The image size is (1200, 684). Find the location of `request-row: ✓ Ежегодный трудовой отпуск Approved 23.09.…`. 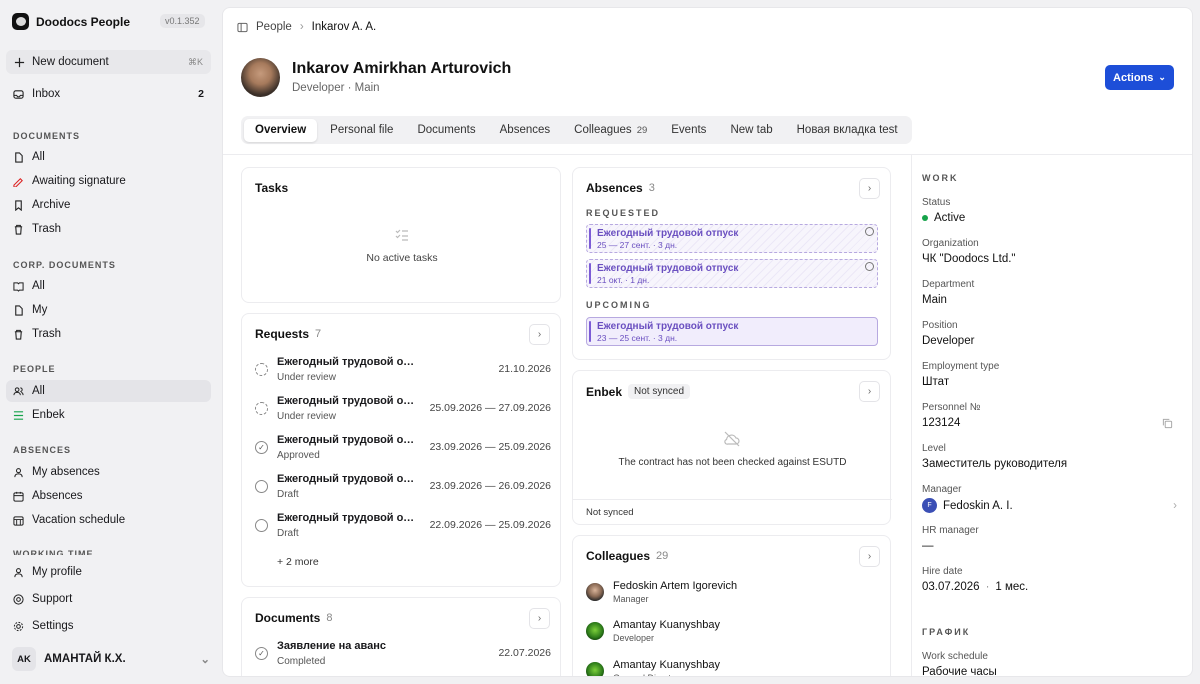

request-row: ✓ Ежегодный трудовой отпуск Approved 23.09.… is located at coordinates (403, 450).